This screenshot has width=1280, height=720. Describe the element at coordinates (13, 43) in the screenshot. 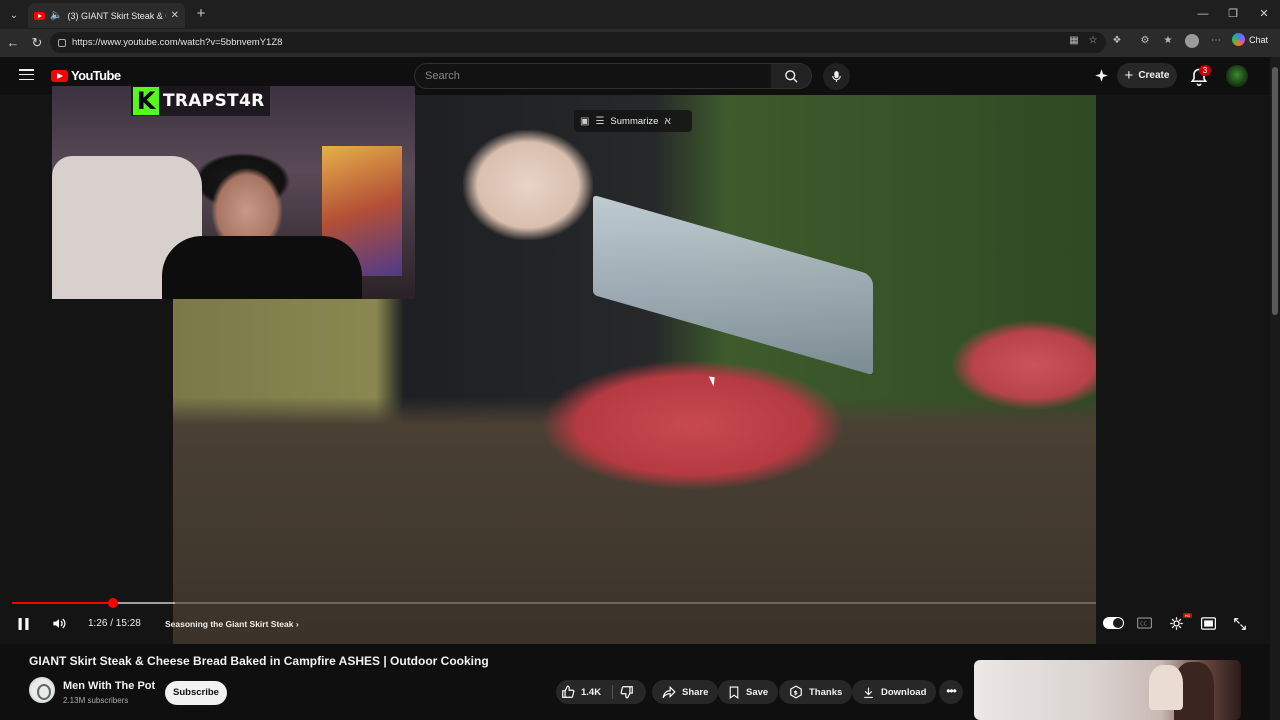

I see `back-arrow-icon: ←` at that location.